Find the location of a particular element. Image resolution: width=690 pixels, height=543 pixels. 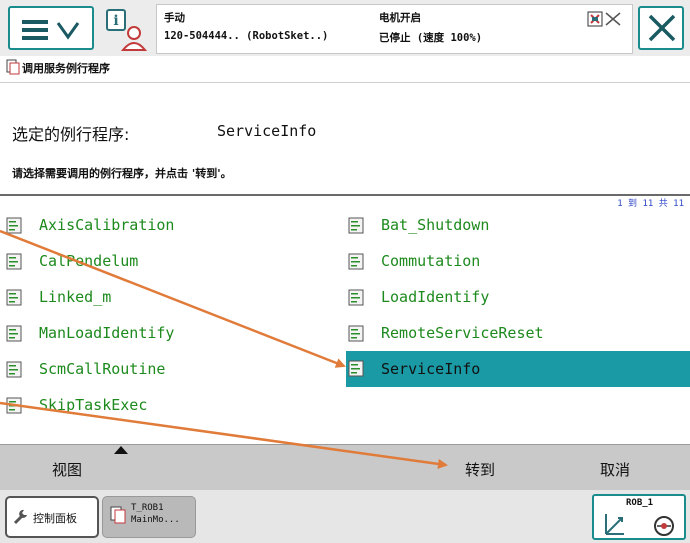

routine-label: Commutation is located at coordinates (431, 261).